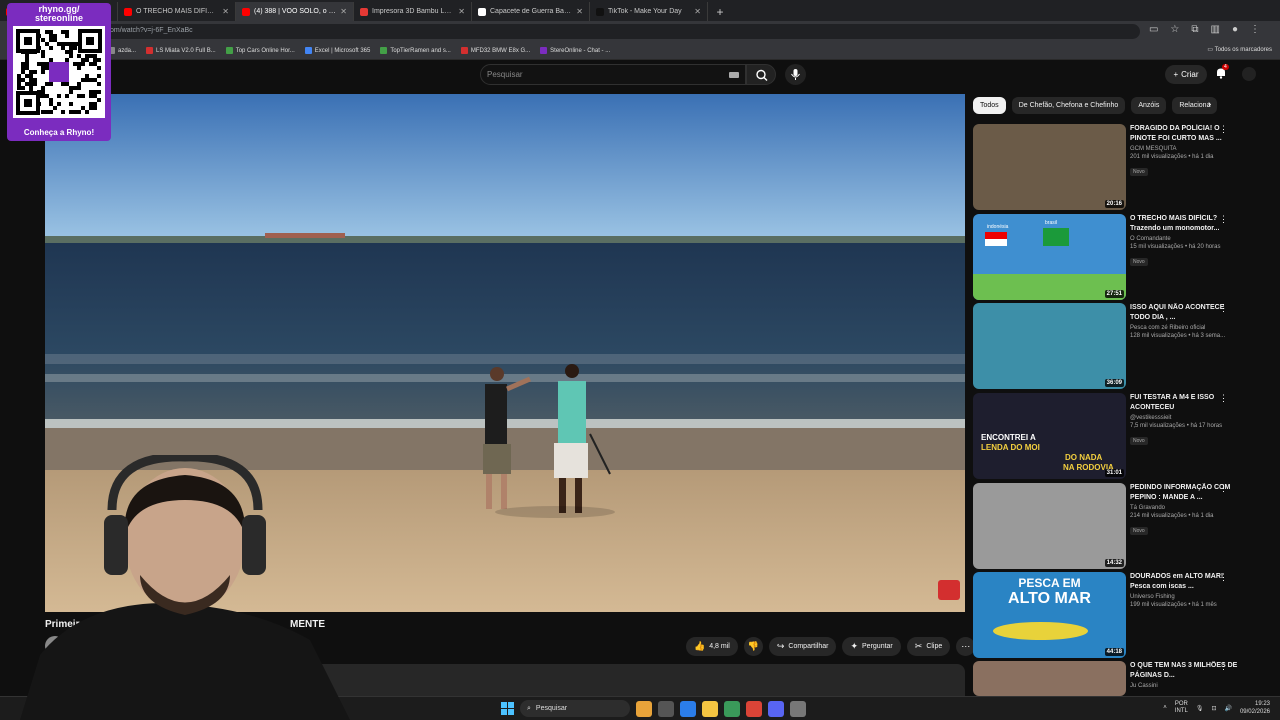 This screenshot has width=1280, height=720. Describe the element at coordinates (1114, 383) in the screenshot. I see `video-duration: 36:09` at that location.